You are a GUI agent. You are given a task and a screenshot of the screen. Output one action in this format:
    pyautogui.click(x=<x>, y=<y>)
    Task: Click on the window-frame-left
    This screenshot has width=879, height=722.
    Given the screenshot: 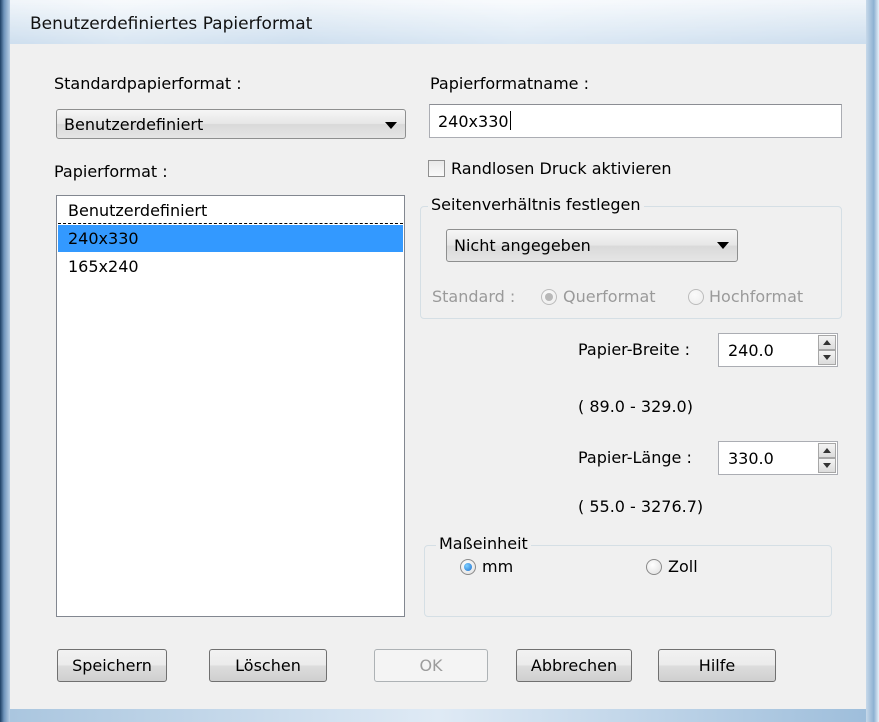 What is the action you would take?
    pyautogui.click(x=5, y=361)
    